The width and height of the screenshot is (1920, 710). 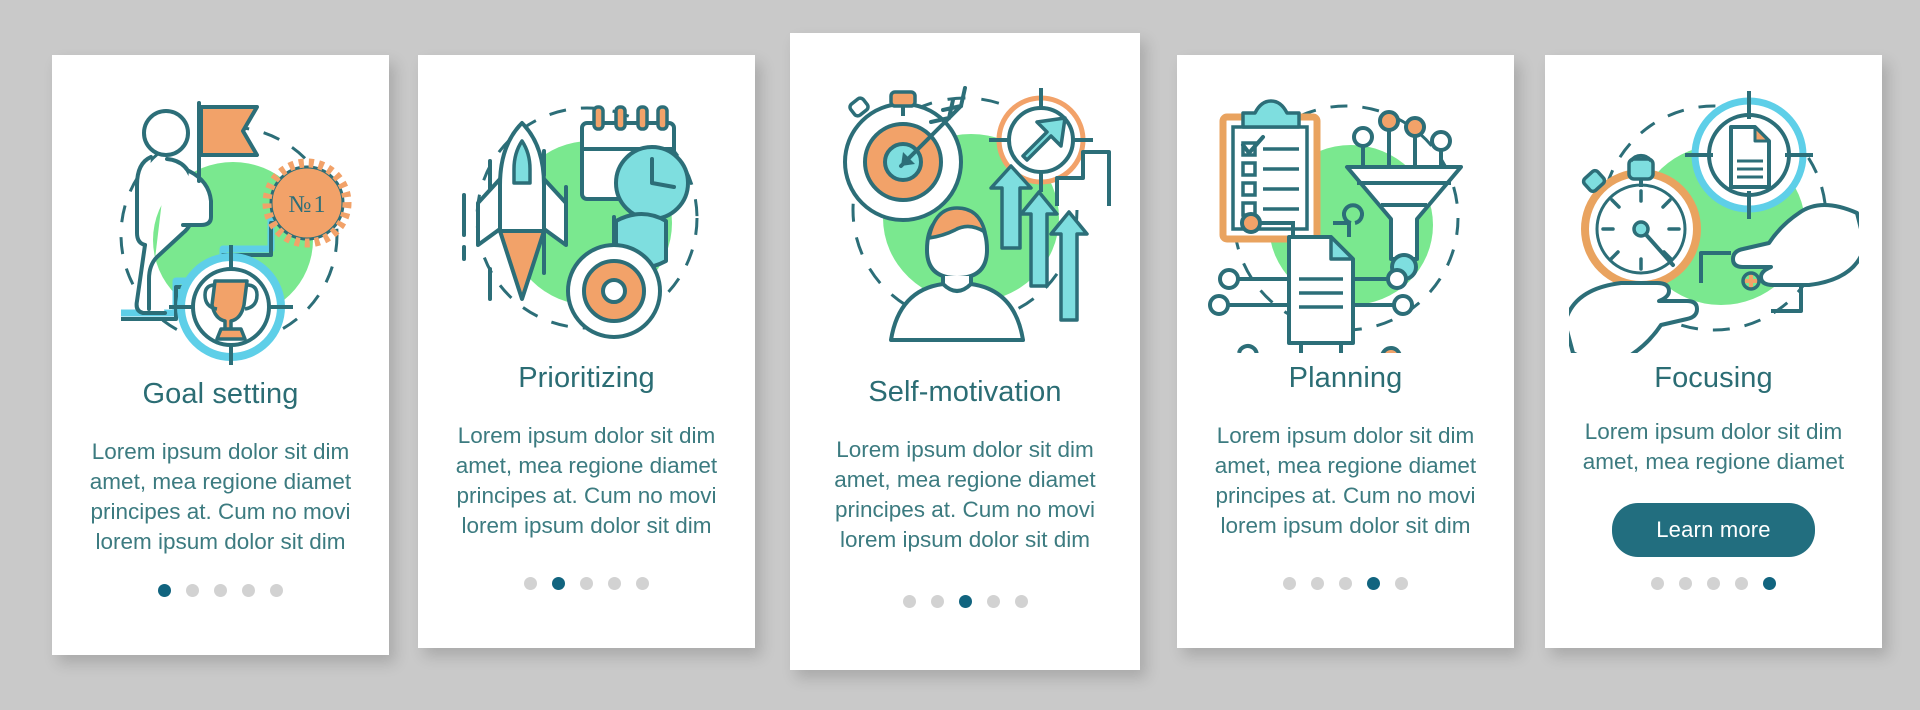 What do you see at coordinates (1345, 378) in the screenshot?
I see `card-title: Planning` at bounding box center [1345, 378].